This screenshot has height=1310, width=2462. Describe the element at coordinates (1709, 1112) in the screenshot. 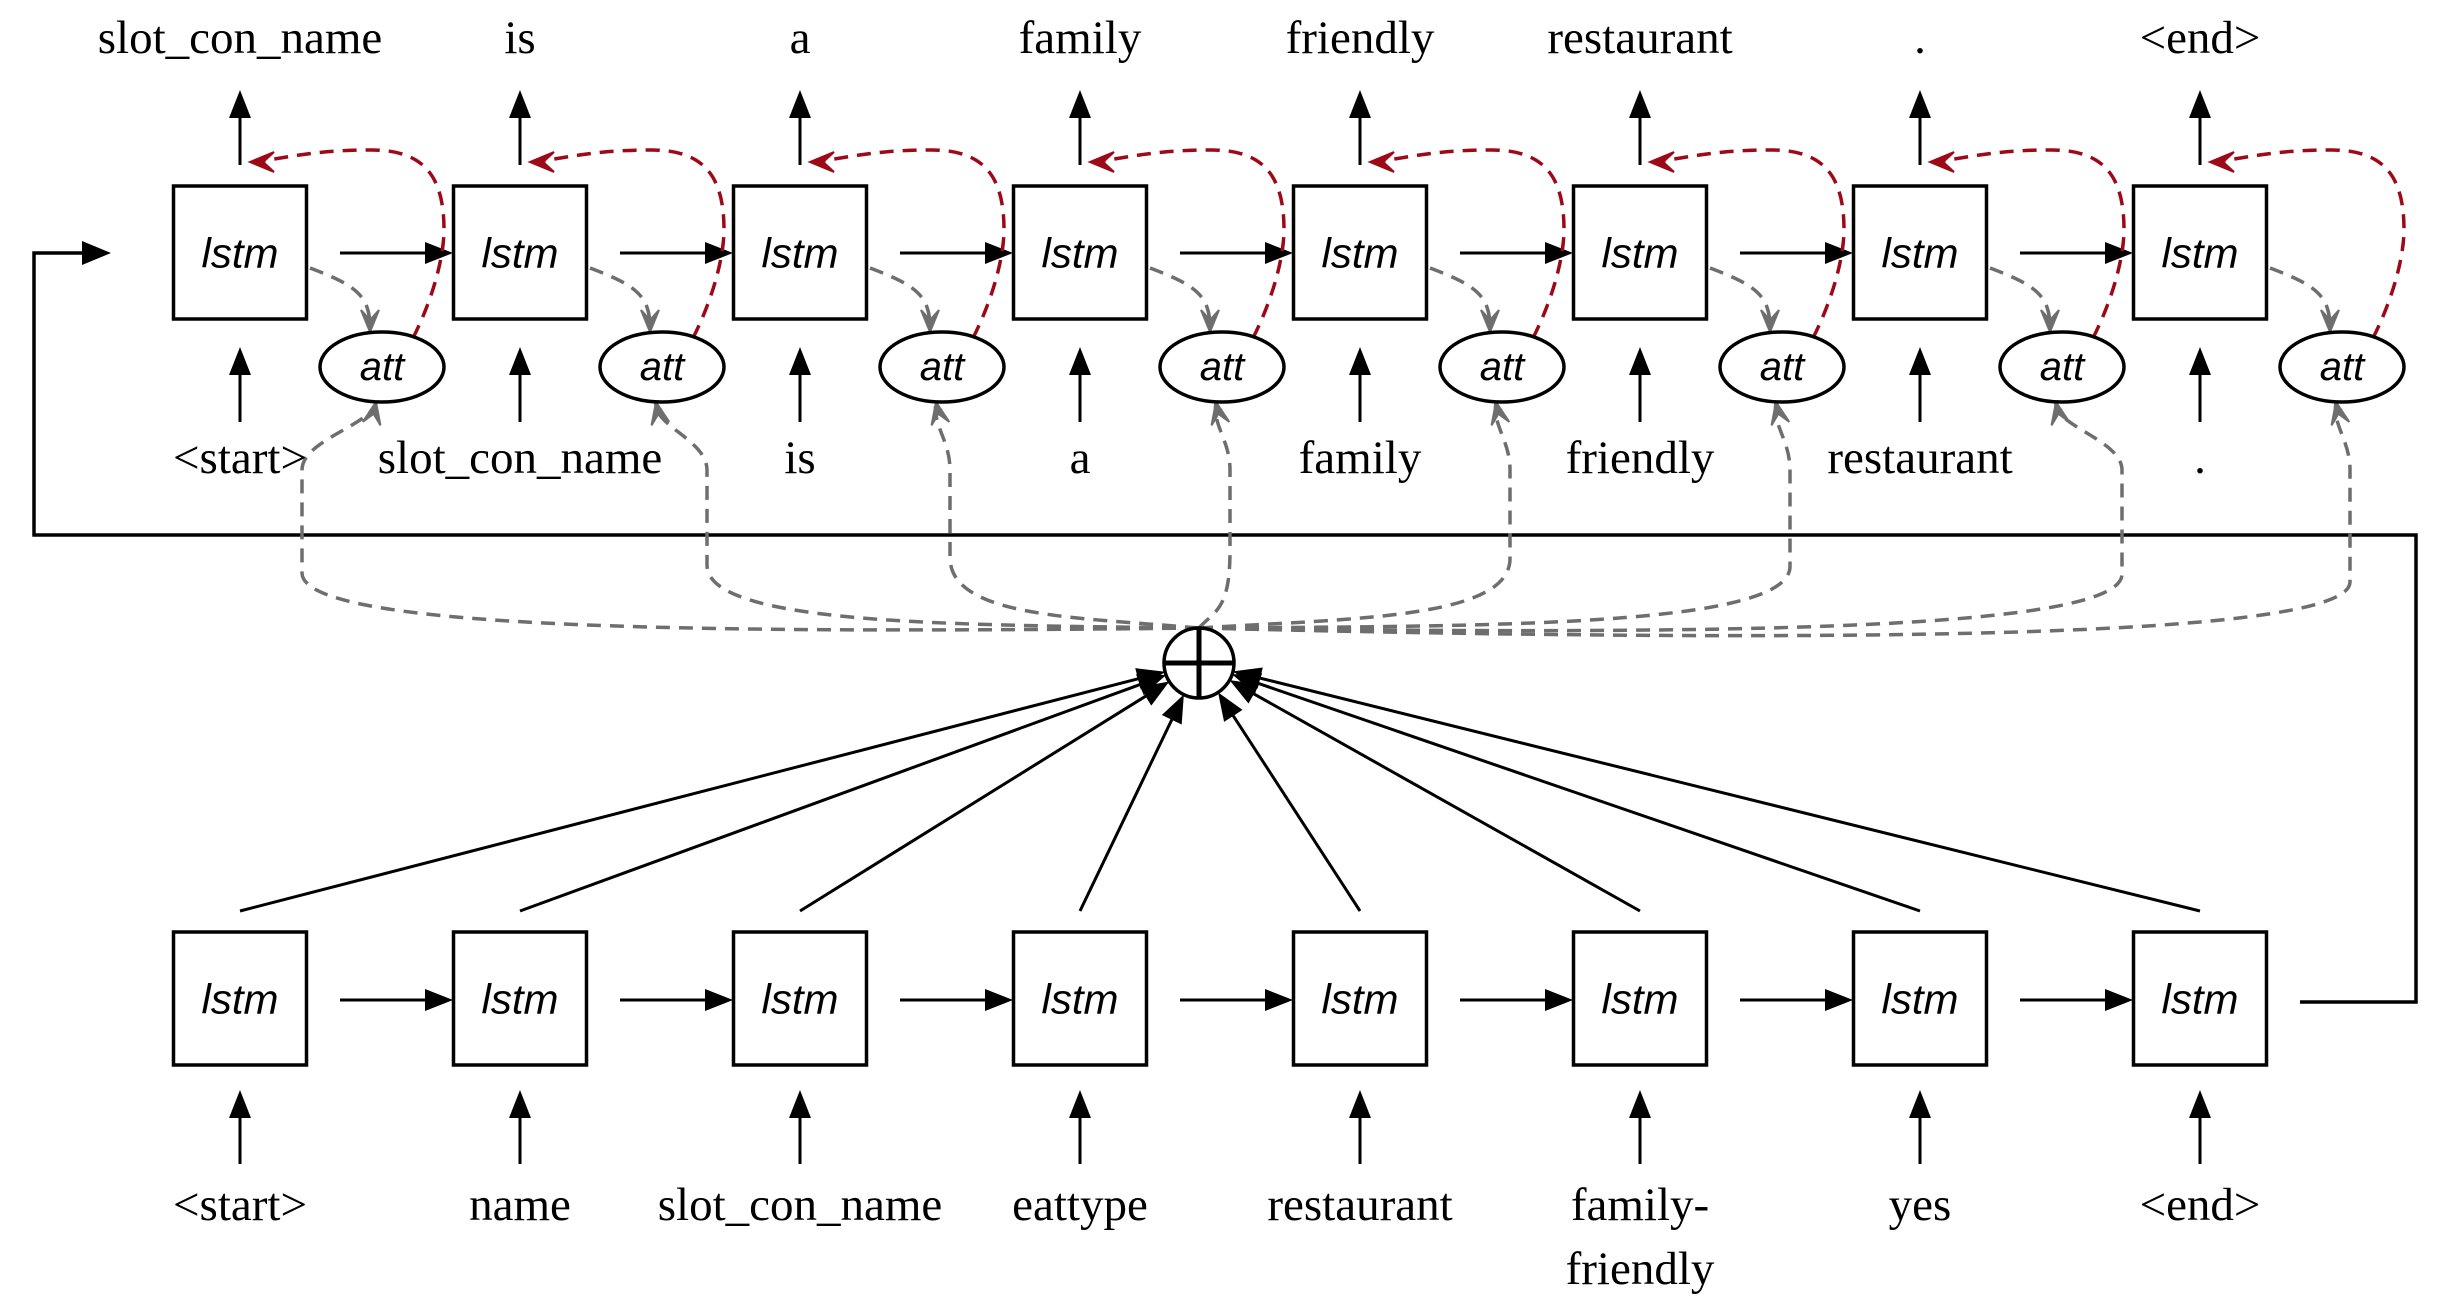

I see `encoder-step: lstm family-friendly` at that location.